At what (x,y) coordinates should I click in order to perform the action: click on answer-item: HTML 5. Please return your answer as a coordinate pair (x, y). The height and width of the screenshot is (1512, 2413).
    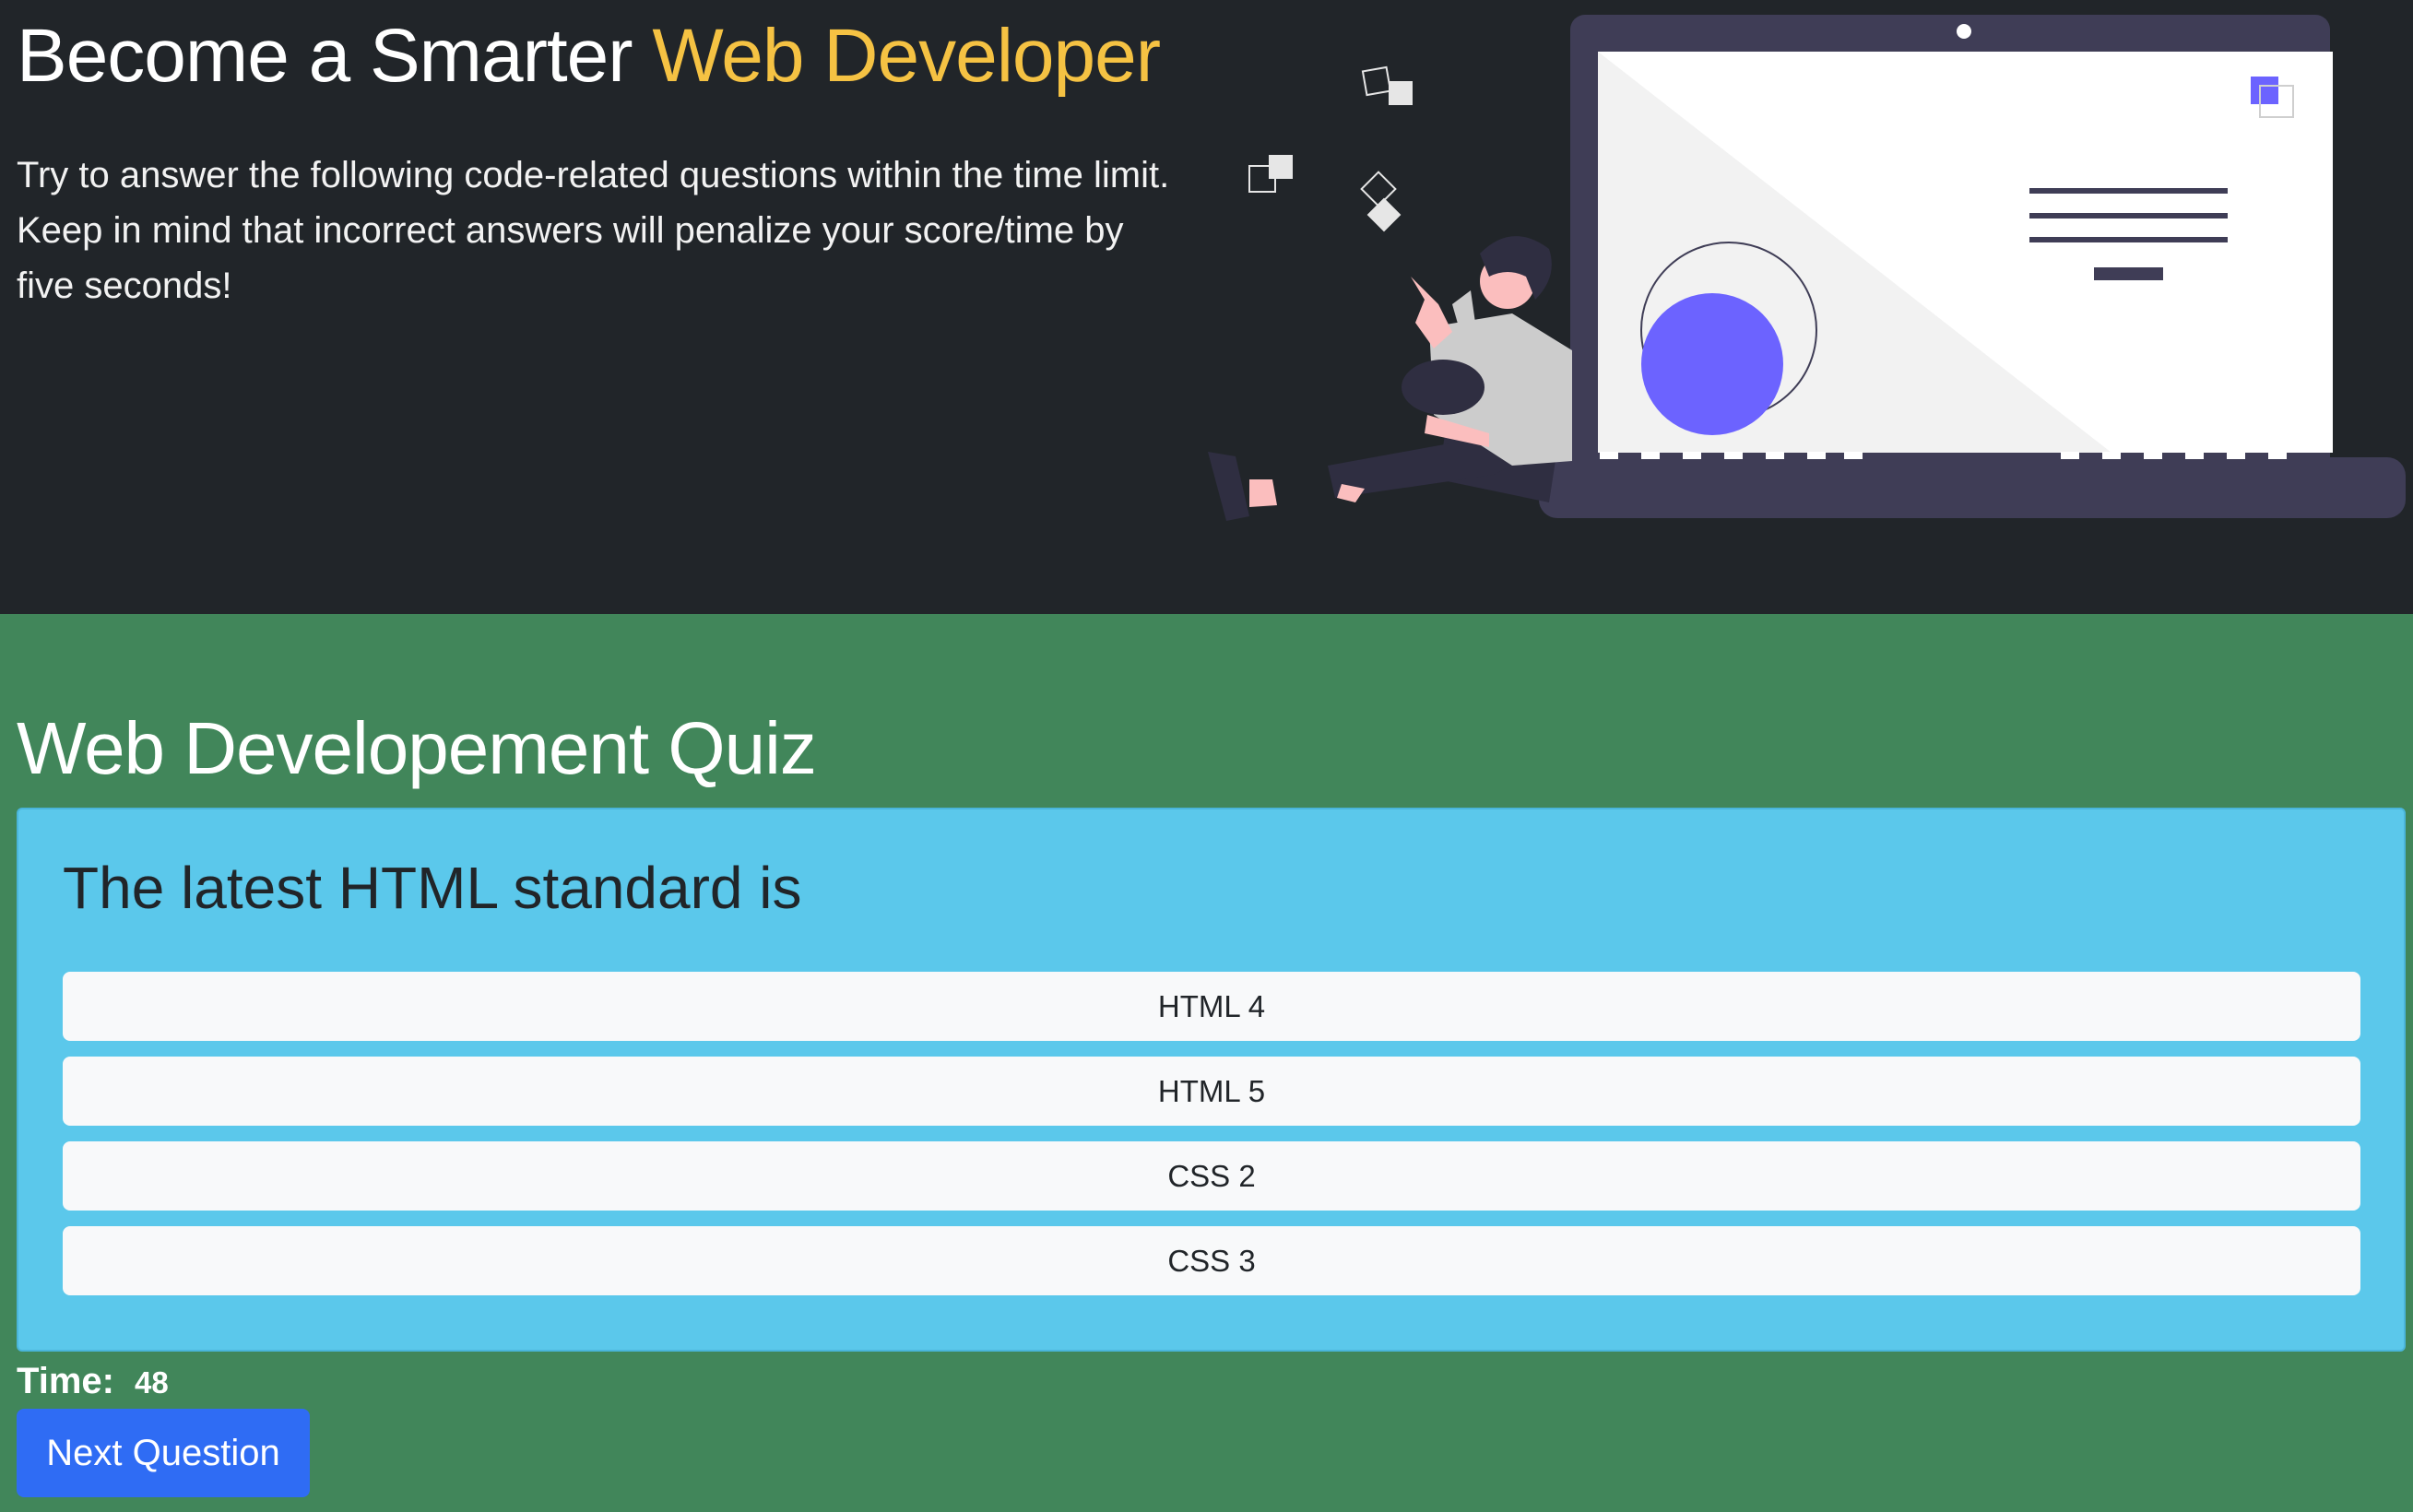
    Looking at the image, I should click on (1211, 1091).